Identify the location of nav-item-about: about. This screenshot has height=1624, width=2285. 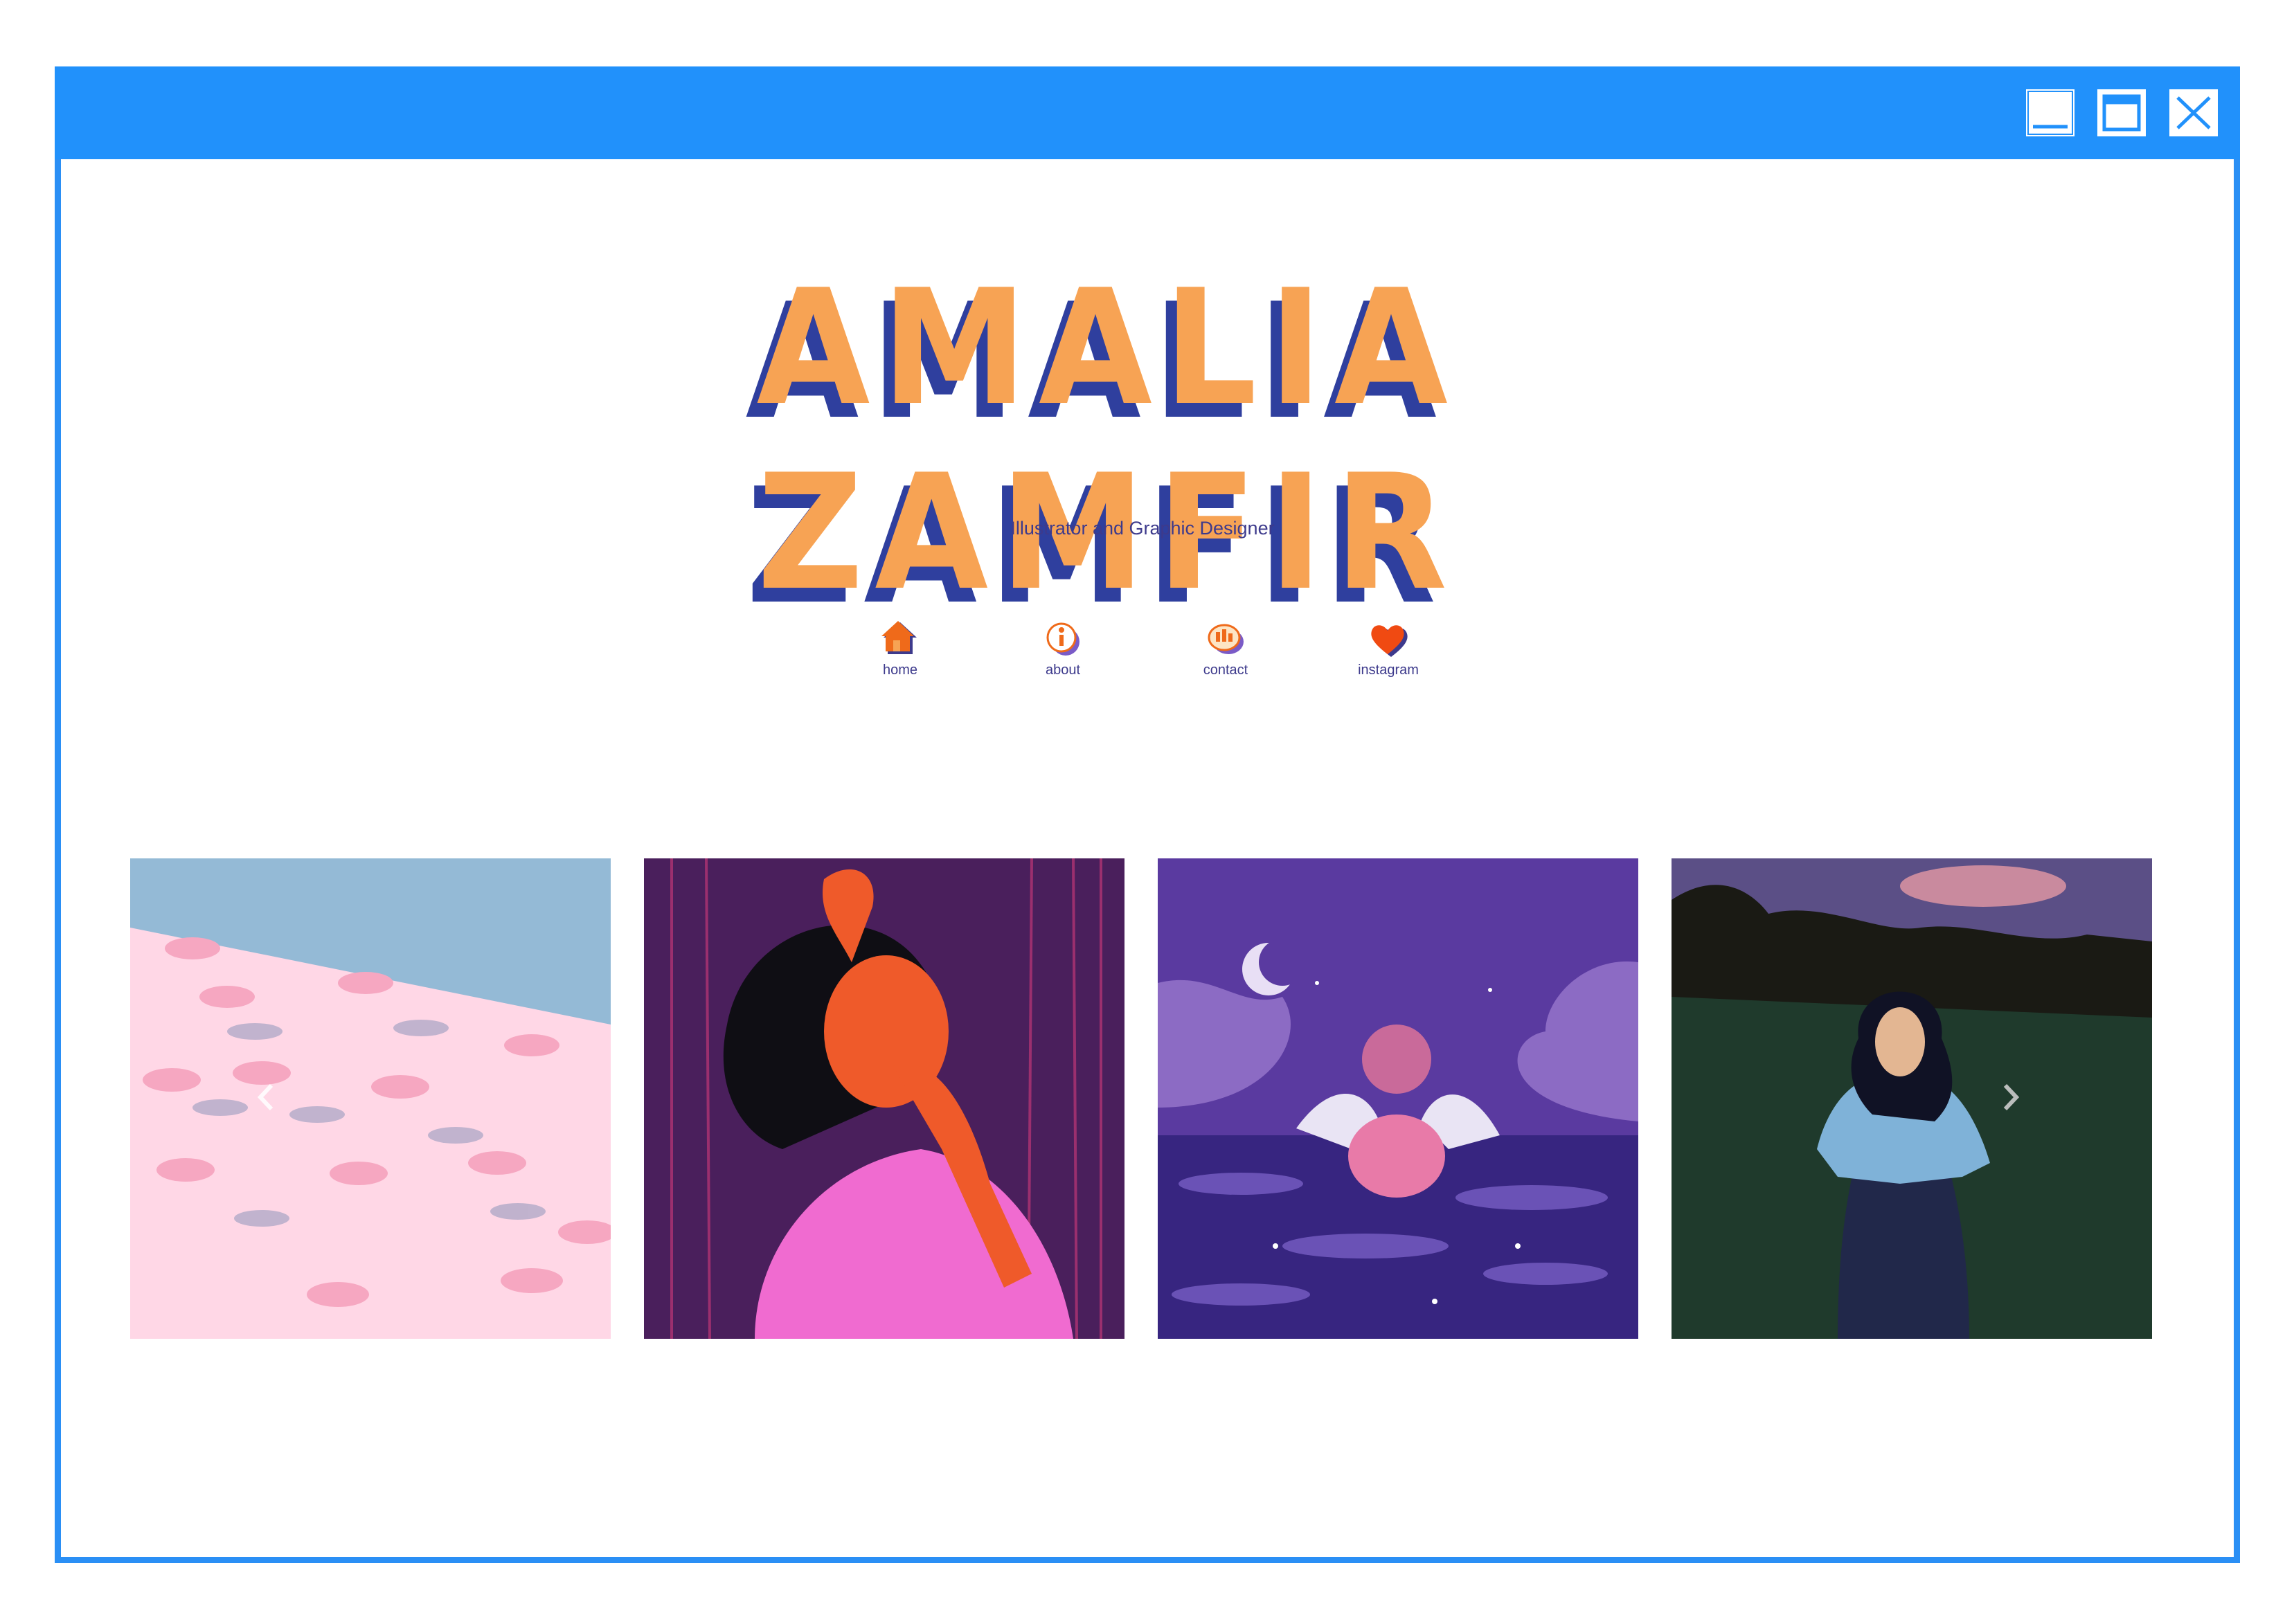
(1062, 649).